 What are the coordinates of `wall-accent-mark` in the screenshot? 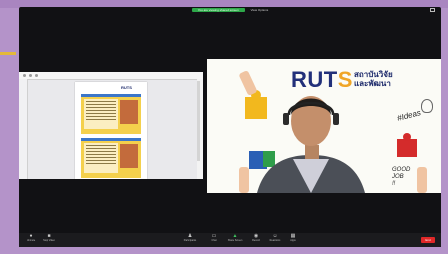 It's located at (8, 53).